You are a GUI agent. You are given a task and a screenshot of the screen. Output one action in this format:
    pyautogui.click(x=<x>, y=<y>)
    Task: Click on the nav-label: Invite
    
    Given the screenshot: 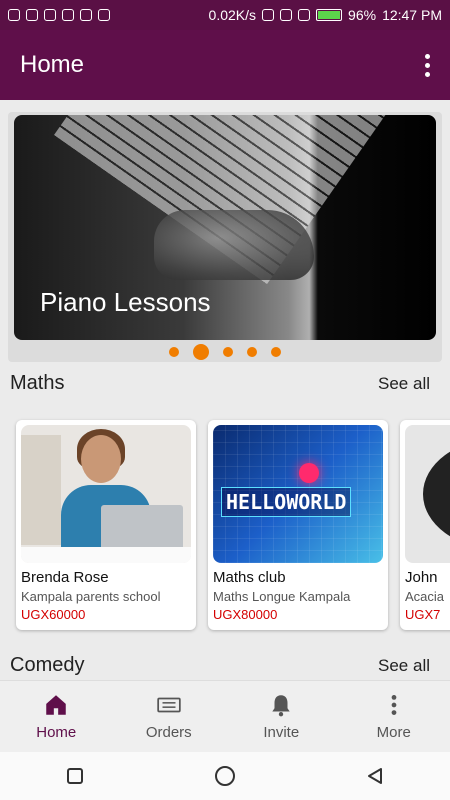 What is the action you would take?
    pyautogui.click(x=281, y=732)
    